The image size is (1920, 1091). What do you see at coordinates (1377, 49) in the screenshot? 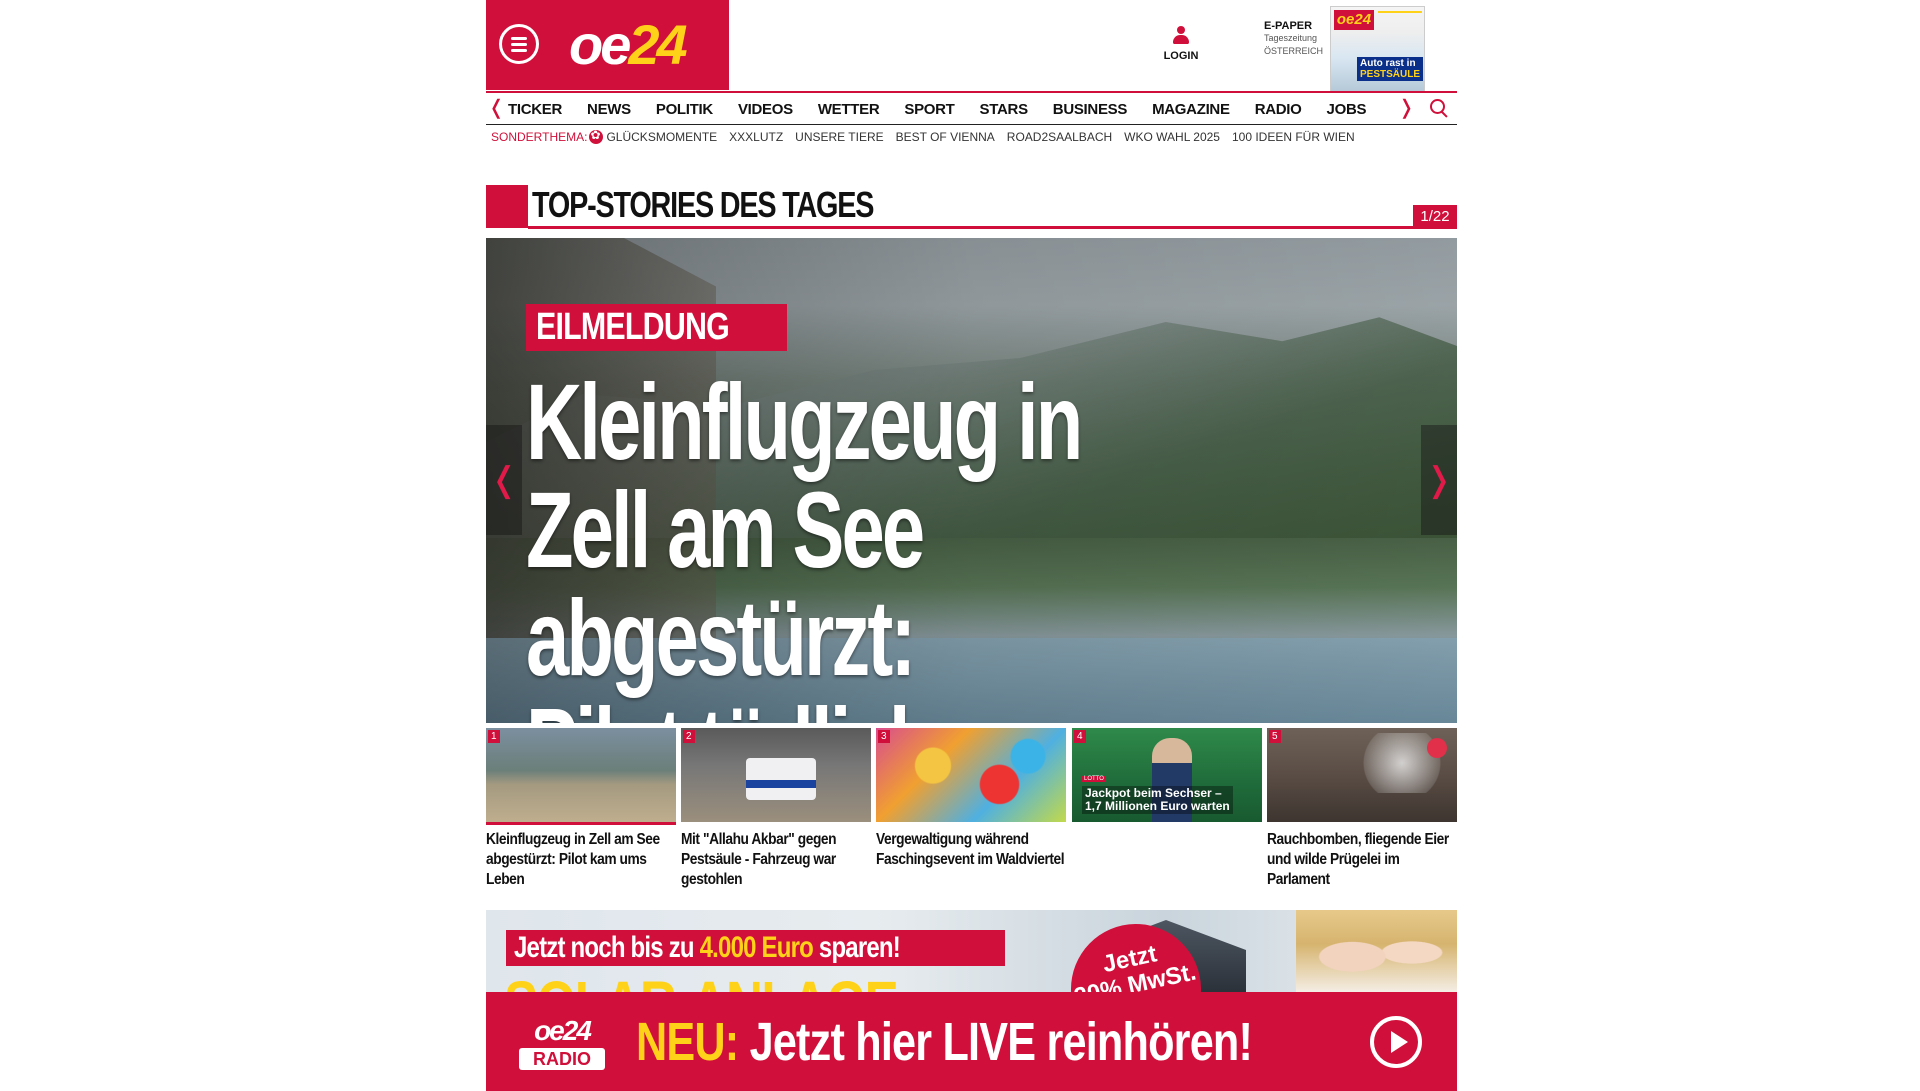
I see `epaper-cover-image: oe24 Auto rast in PESTSÄULE` at bounding box center [1377, 49].